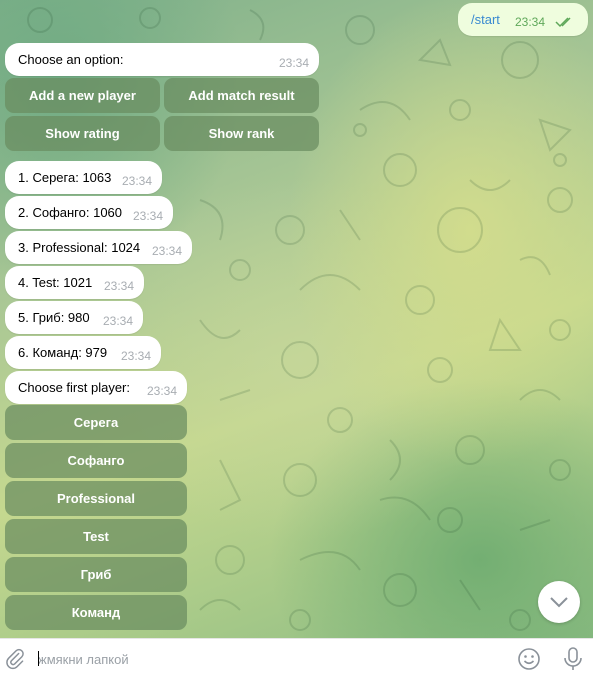  I want to click on rating-message: 4. Test: 1021 23:34, so click(74, 282).